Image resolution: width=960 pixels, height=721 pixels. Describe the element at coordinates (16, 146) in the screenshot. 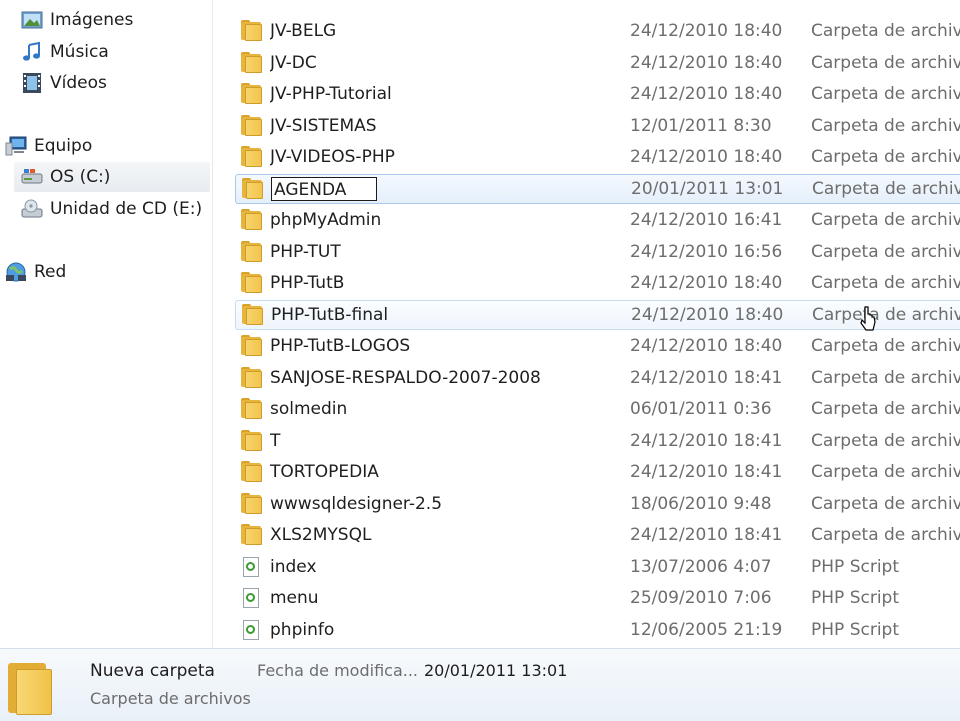

I see `computer-icon` at that location.